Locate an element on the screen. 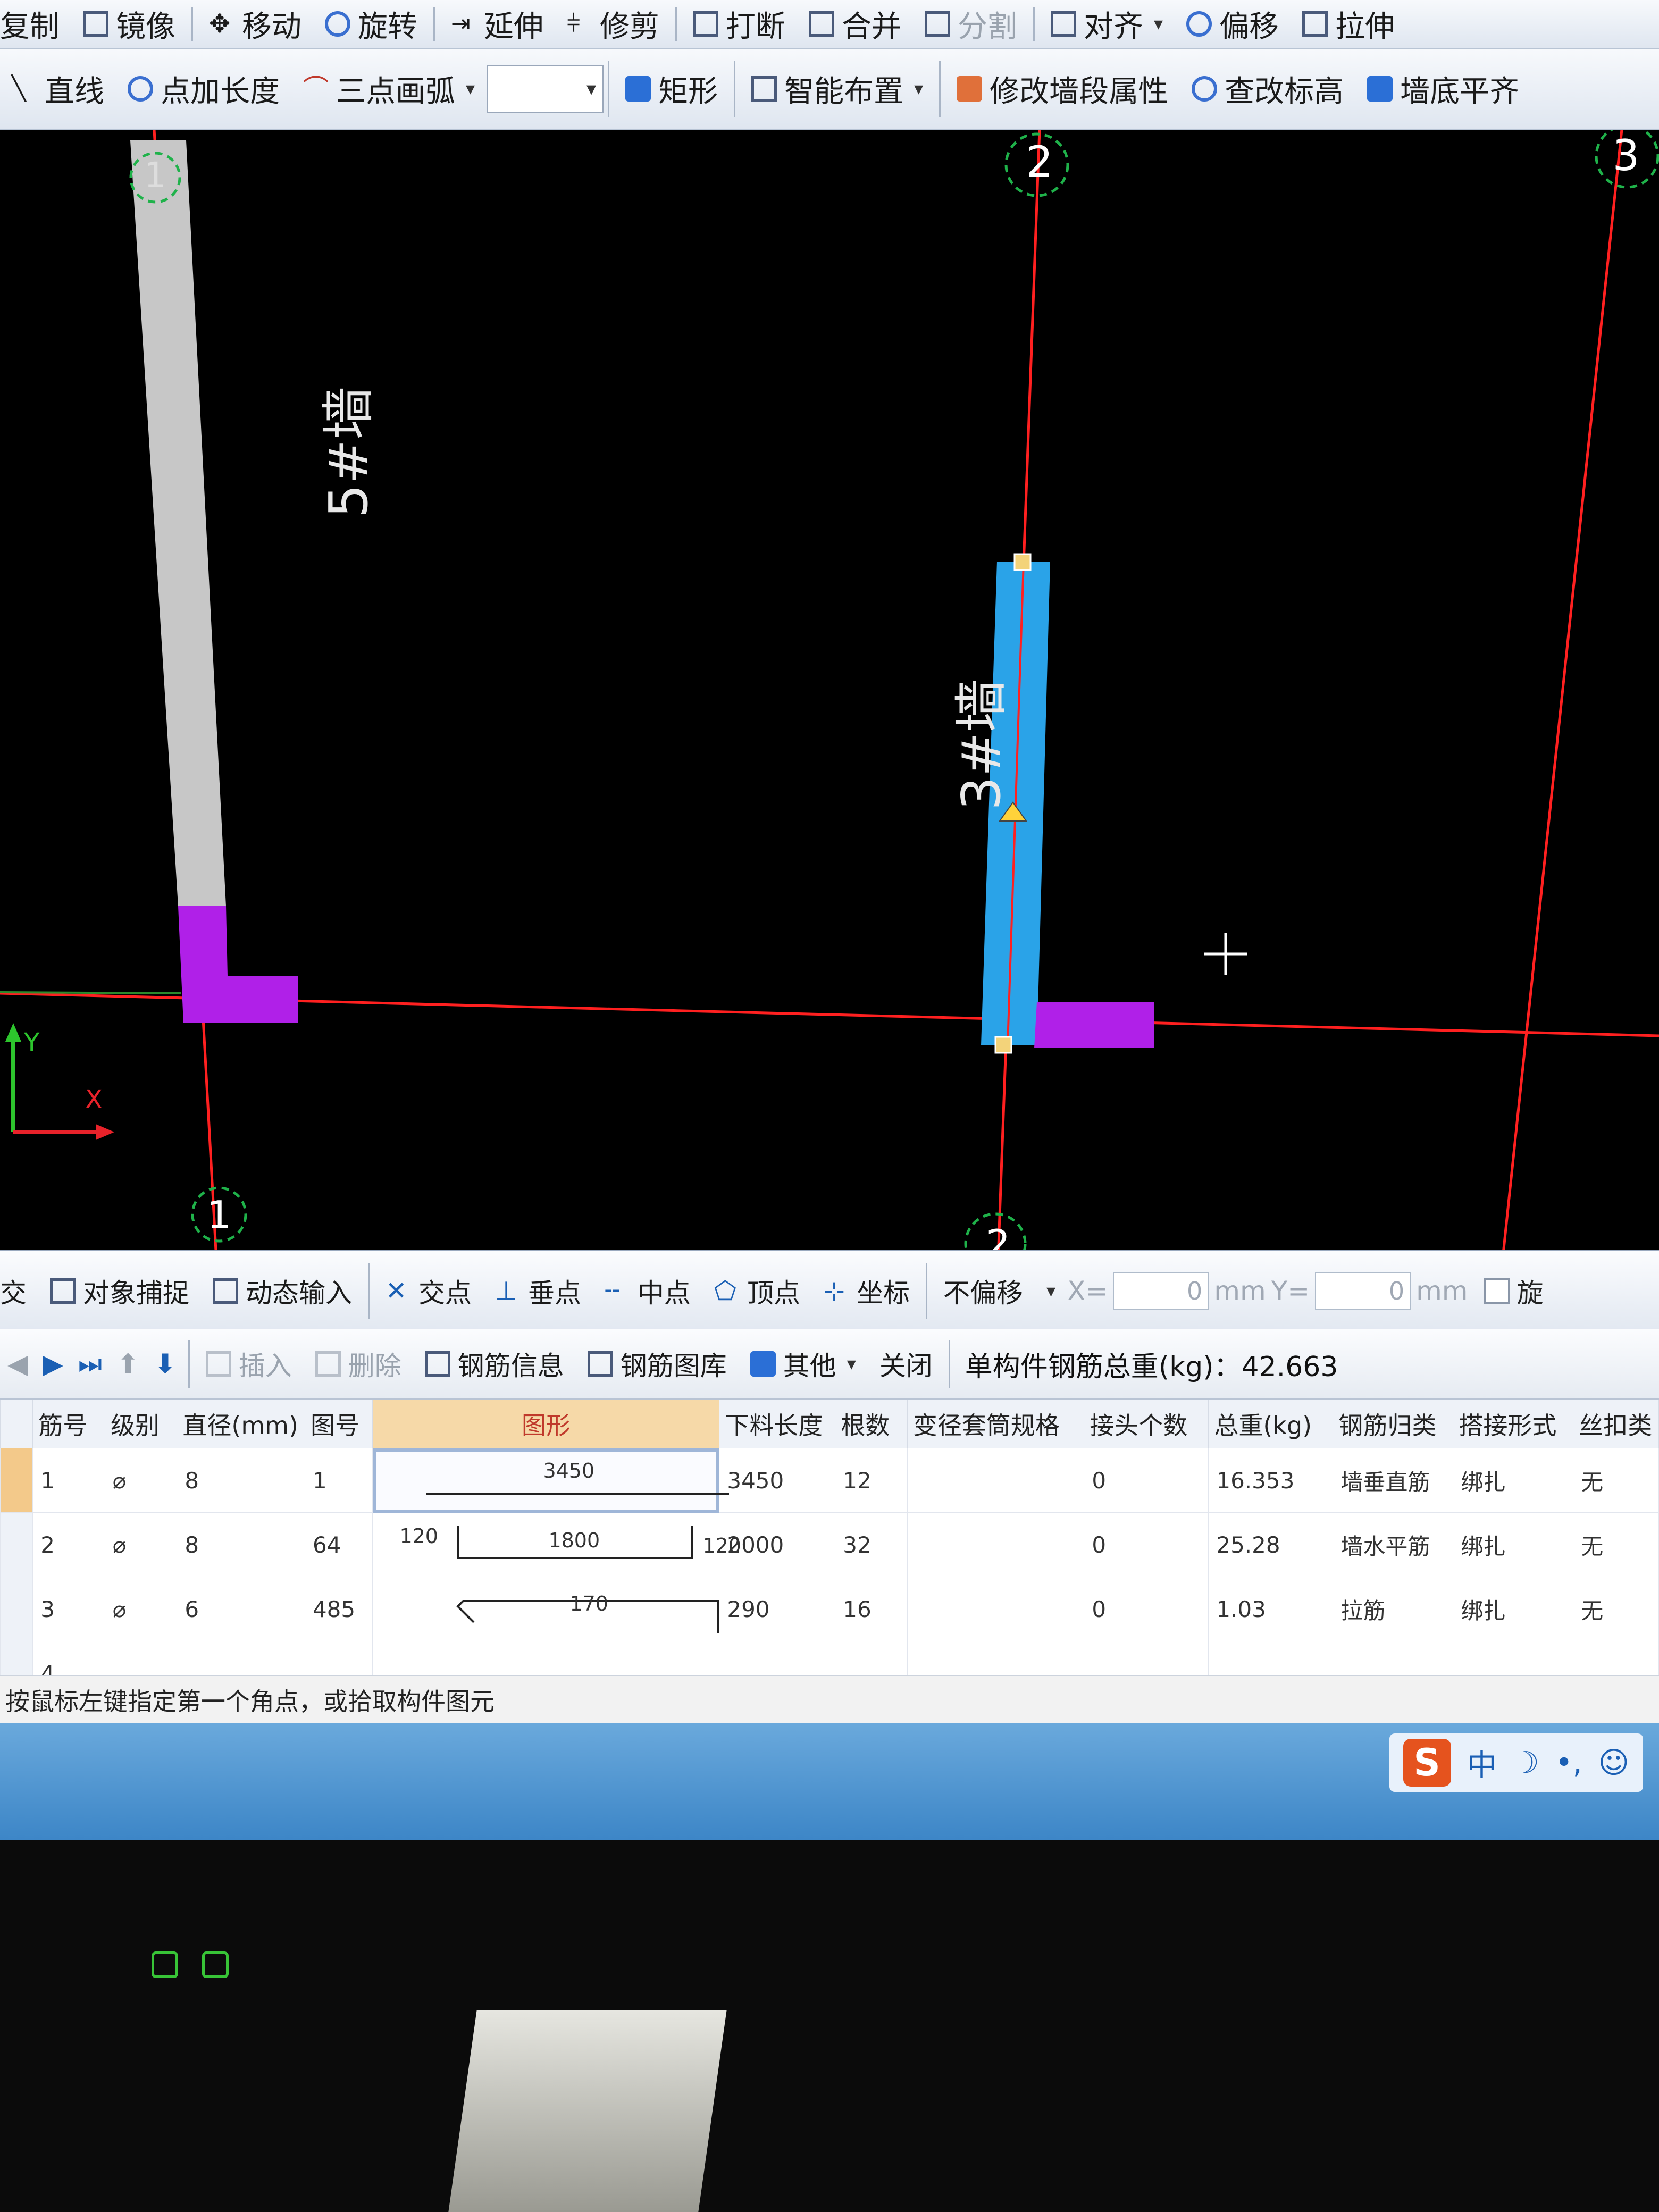  cell-count: 16 is located at coordinates (871, 1609).